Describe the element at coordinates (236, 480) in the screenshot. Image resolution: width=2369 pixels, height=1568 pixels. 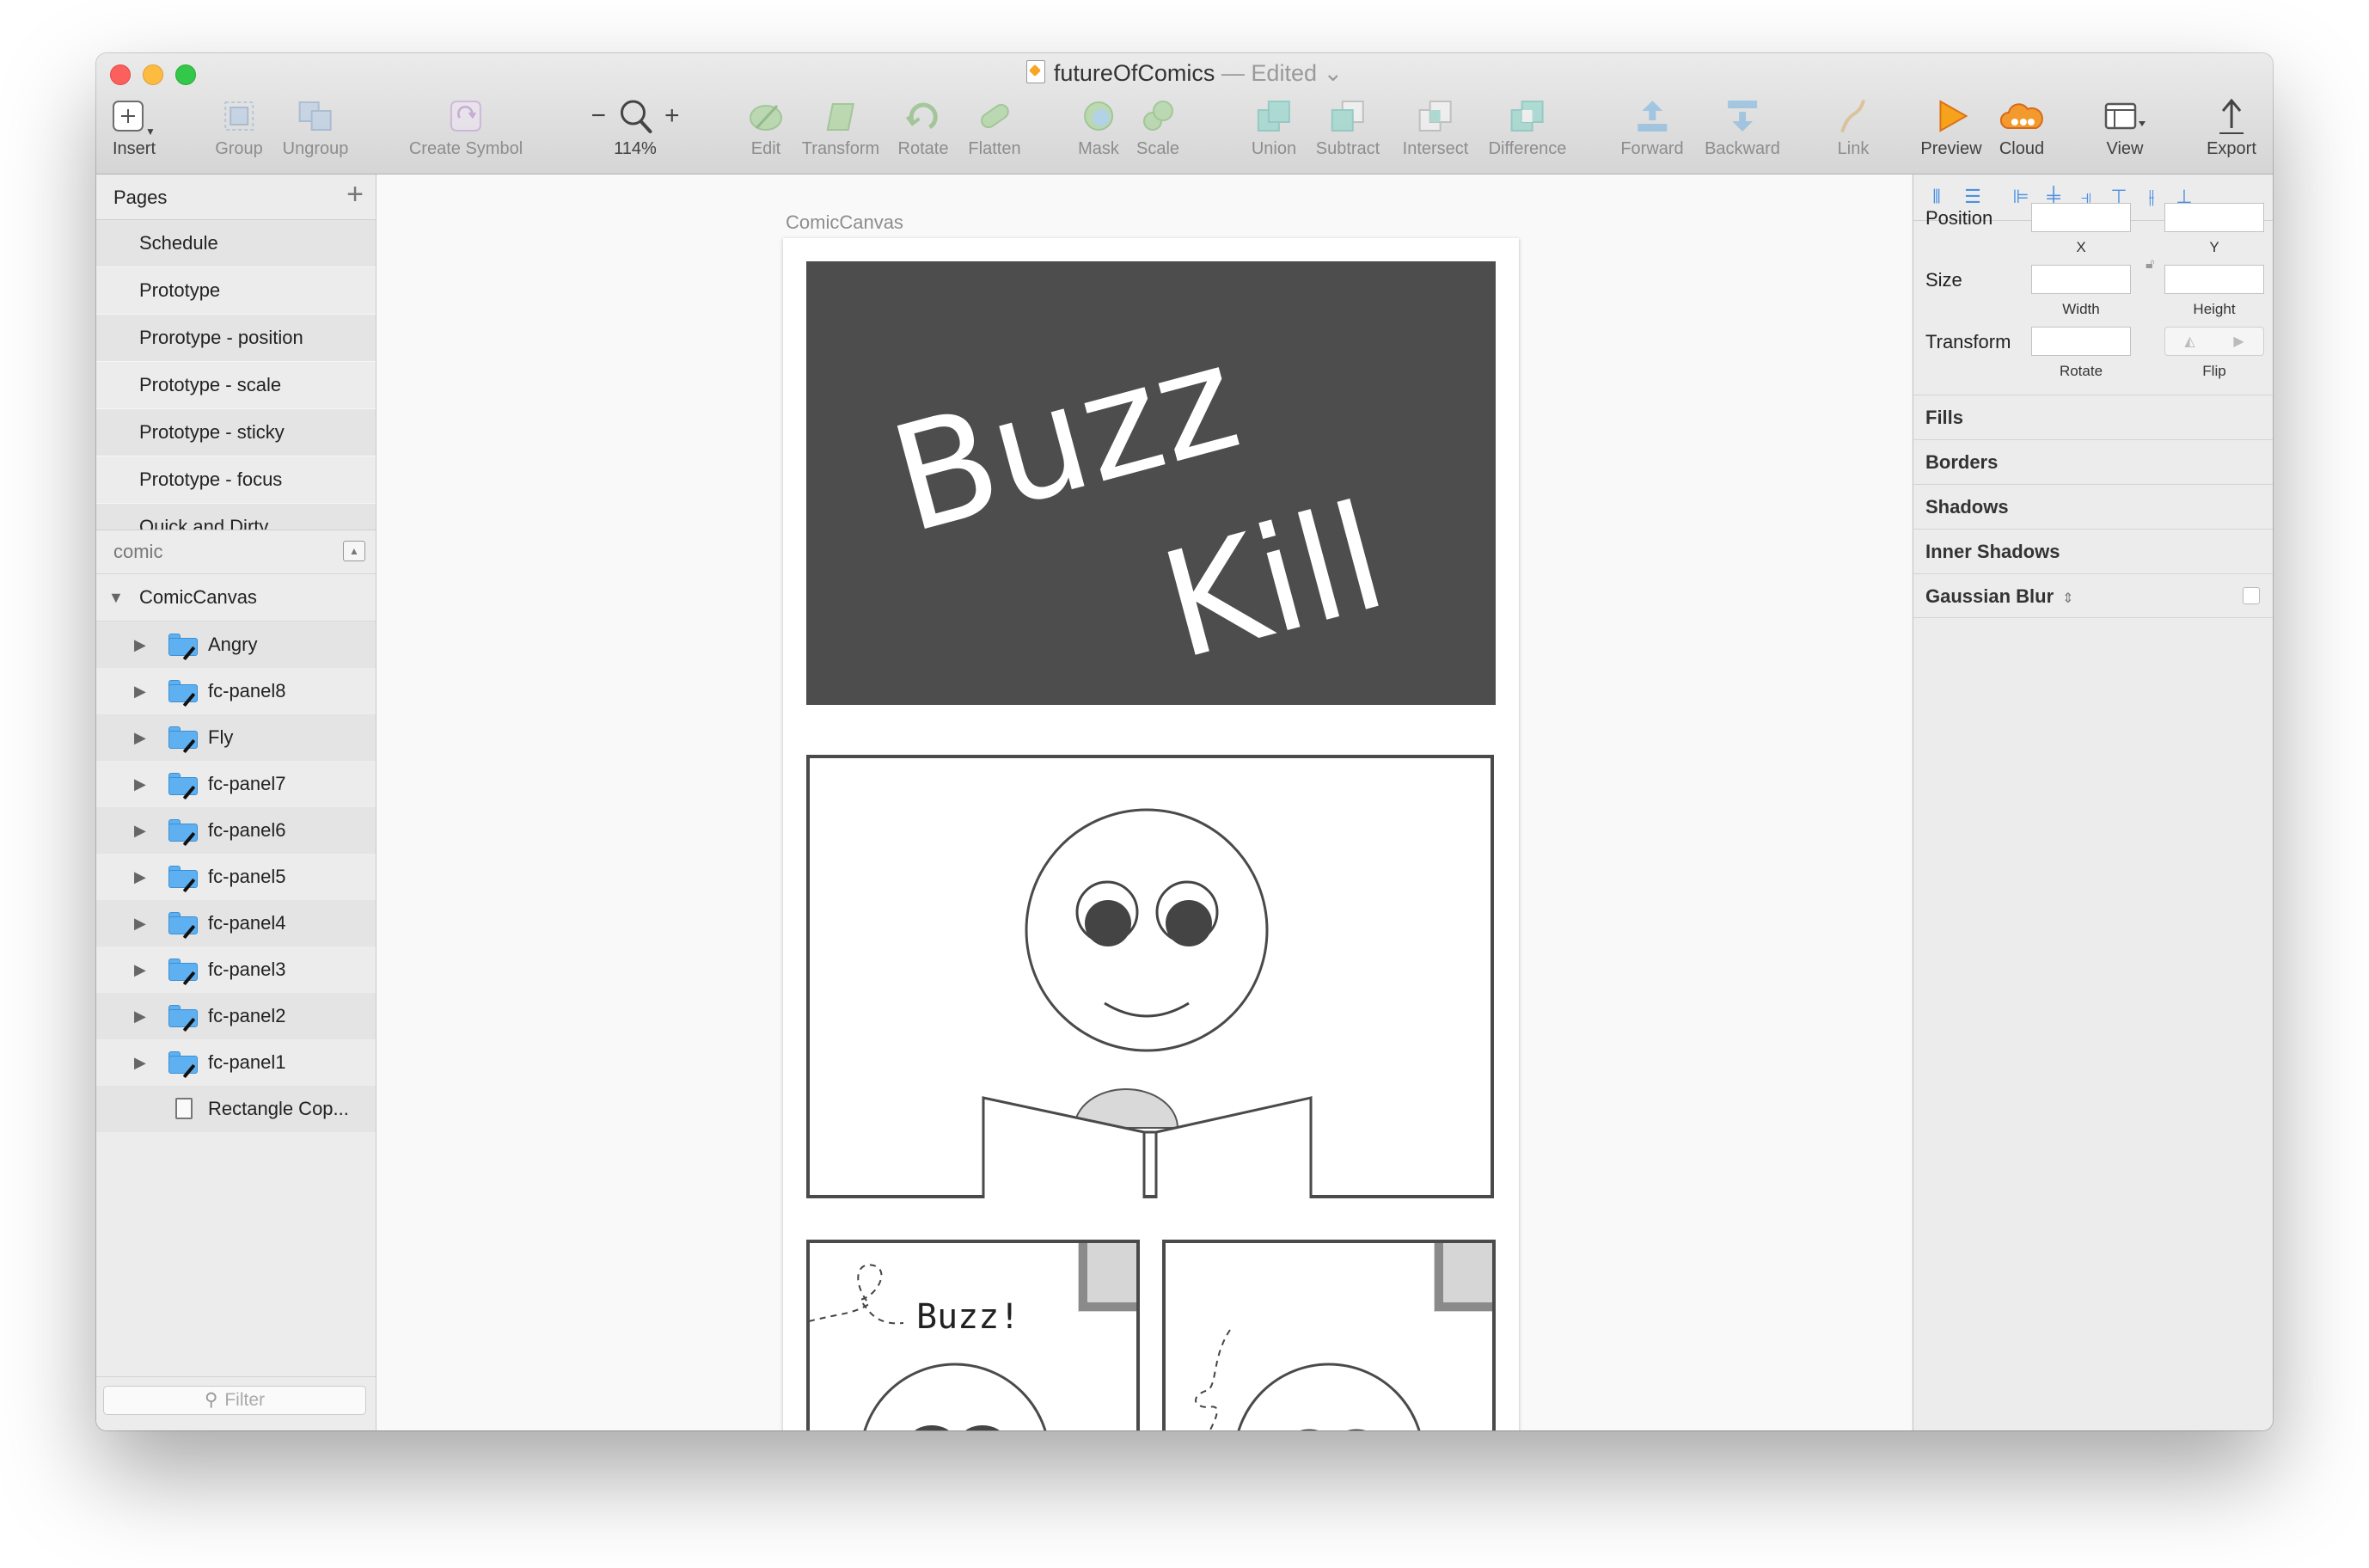
I see `page-item-prototype-focus: Prototype - focus` at that location.